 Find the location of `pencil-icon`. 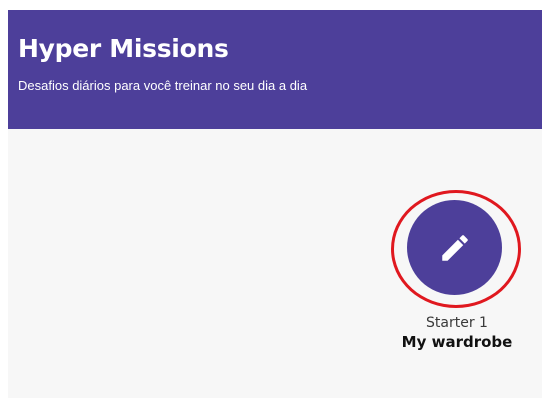

pencil-icon is located at coordinates (455, 248).